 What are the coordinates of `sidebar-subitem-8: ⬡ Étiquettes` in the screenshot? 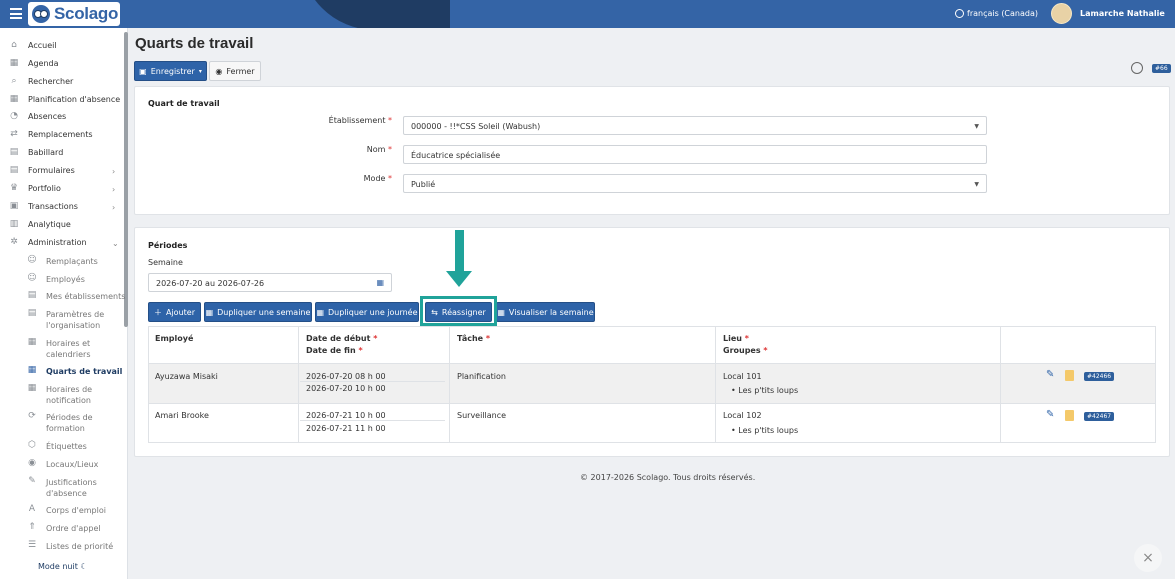 It's located at (57, 446).